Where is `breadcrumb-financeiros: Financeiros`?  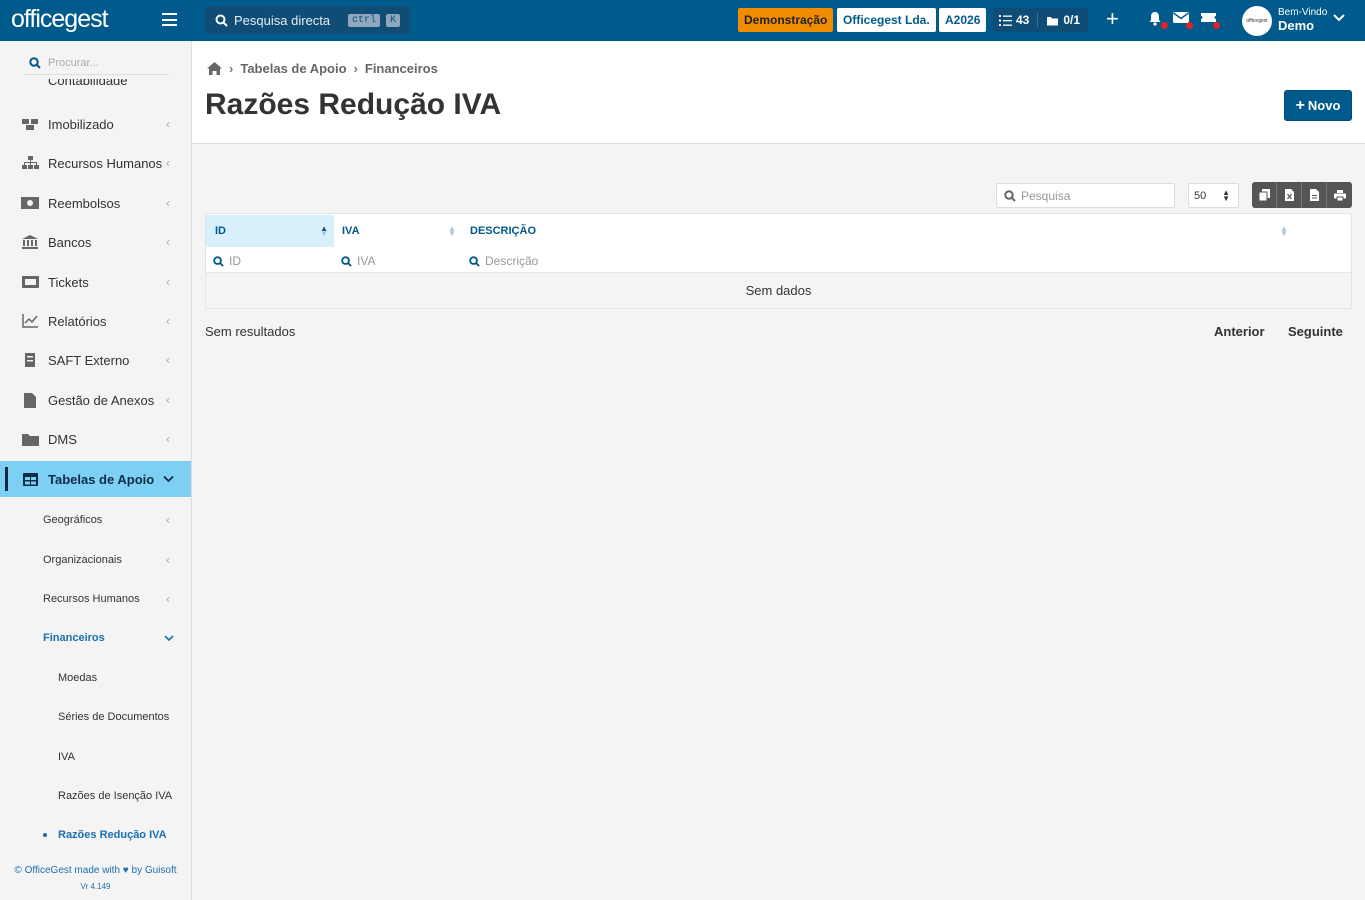
breadcrumb-financeiros: Financeiros is located at coordinates (401, 68).